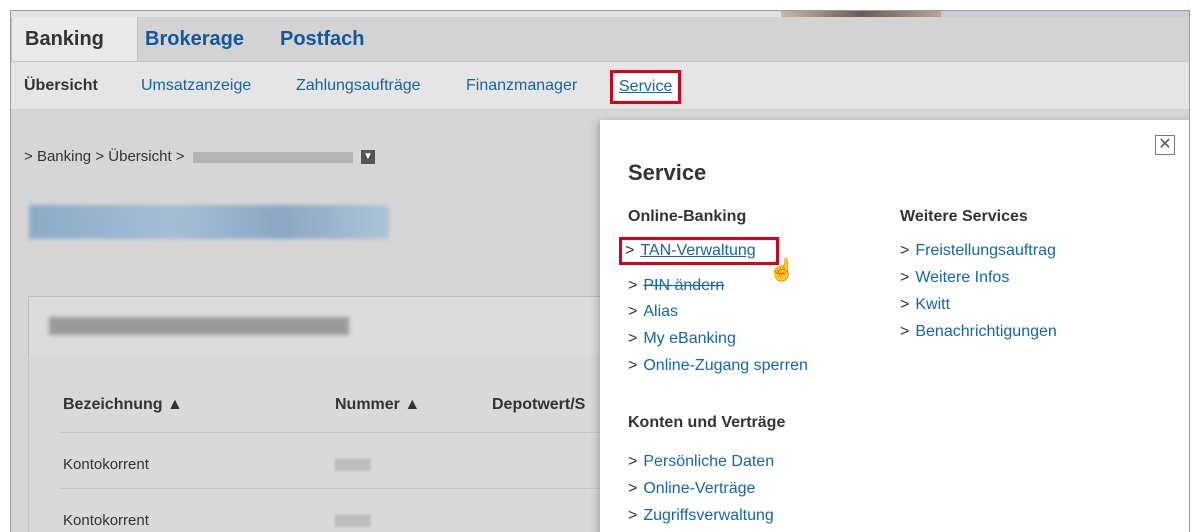  I want to click on link-label: Kwitt, so click(933, 304).